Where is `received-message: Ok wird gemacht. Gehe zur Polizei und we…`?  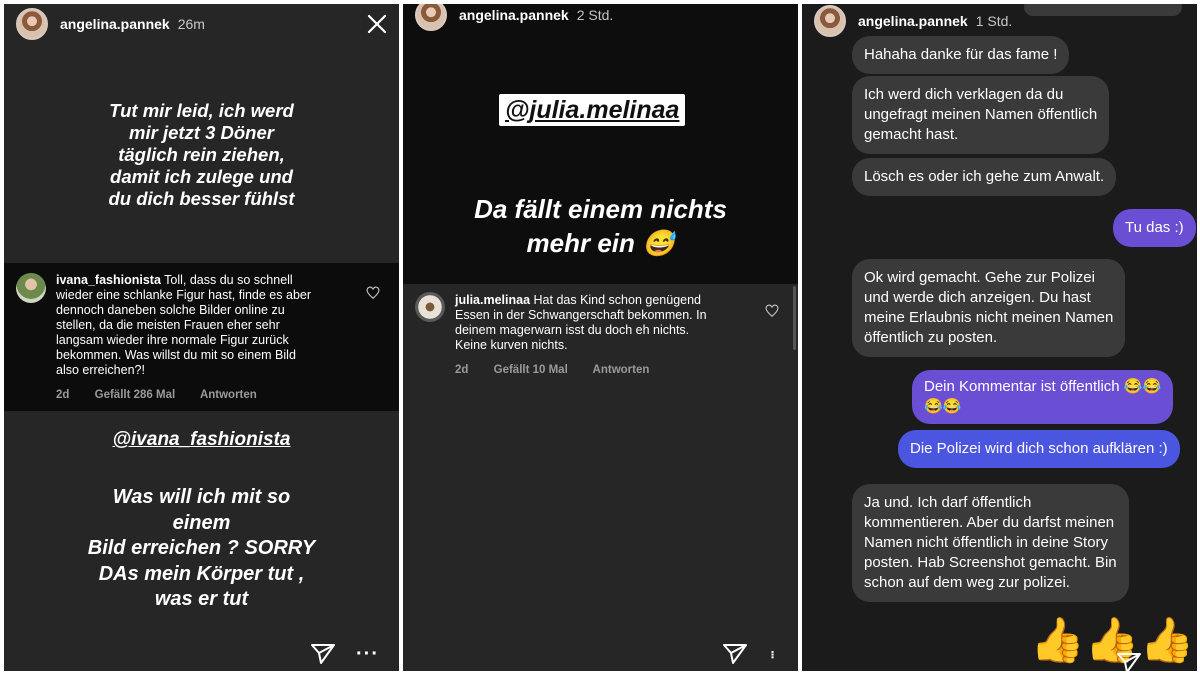
received-message: Ok wird gemacht. Gehe zur Polizei und we… is located at coordinates (989, 308).